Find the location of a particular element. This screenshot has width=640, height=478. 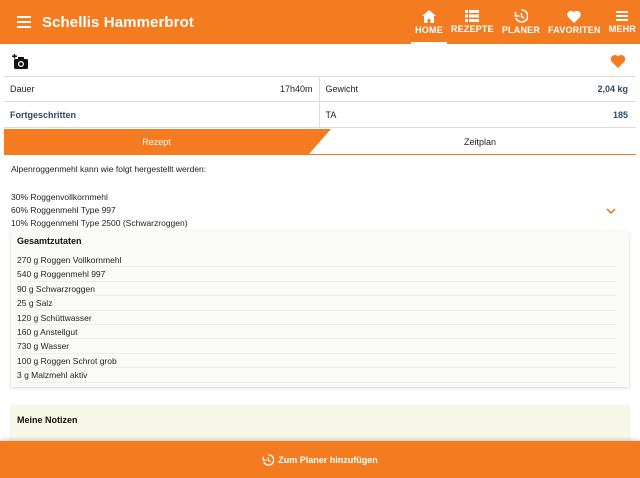

app-title: Schellis Hammerbrot is located at coordinates (118, 22).